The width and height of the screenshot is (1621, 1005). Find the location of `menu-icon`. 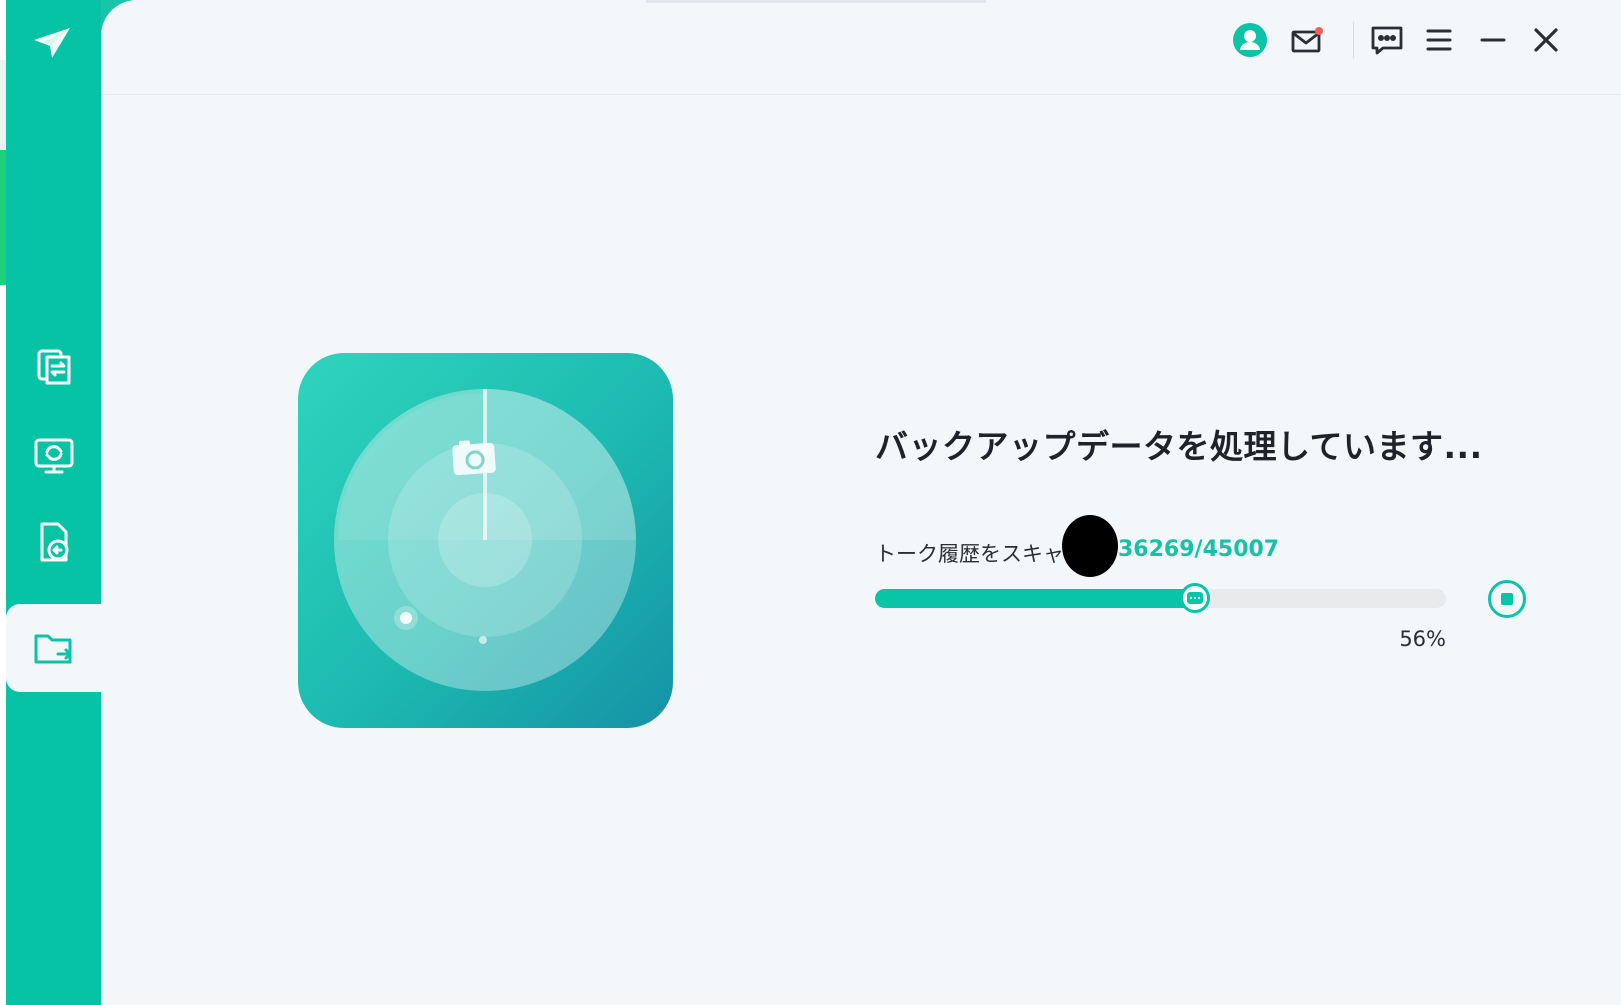

menu-icon is located at coordinates (1439, 40).